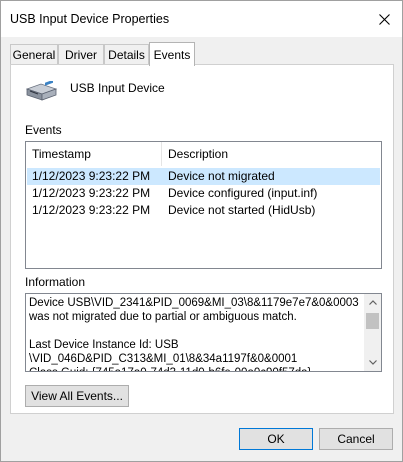 The height and width of the screenshot is (462, 403). What do you see at coordinates (242, 210) in the screenshot?
I see `event-description: Device not started (HidUsb)` at bounding box center [242, 210].